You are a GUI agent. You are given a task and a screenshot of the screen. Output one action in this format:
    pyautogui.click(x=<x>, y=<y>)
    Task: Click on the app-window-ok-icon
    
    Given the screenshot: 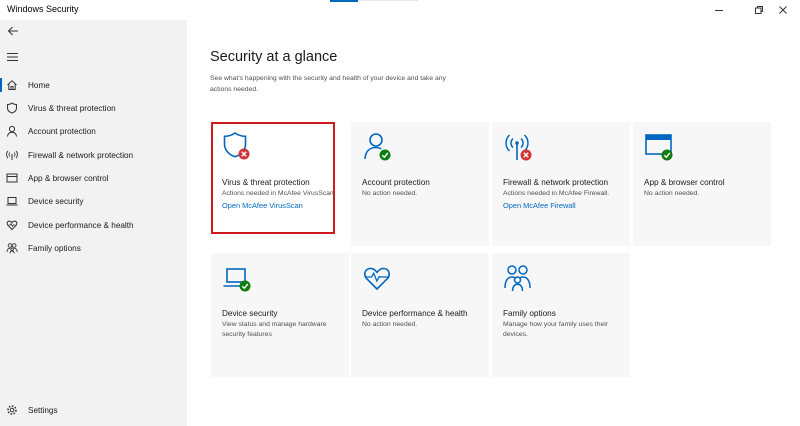 What is the action you would take?
    pyautogui.click(x=660, y=147)
    